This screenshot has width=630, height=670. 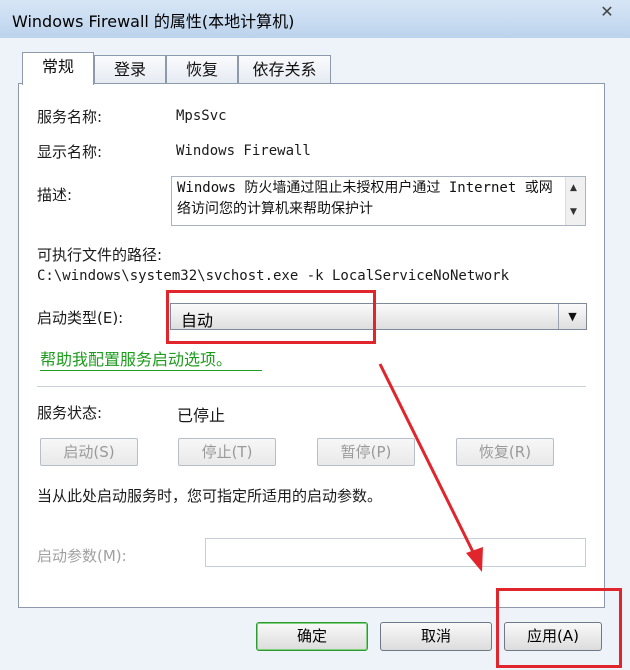 I want to click on annotation-arrow-head, so click(x=474, y=559).